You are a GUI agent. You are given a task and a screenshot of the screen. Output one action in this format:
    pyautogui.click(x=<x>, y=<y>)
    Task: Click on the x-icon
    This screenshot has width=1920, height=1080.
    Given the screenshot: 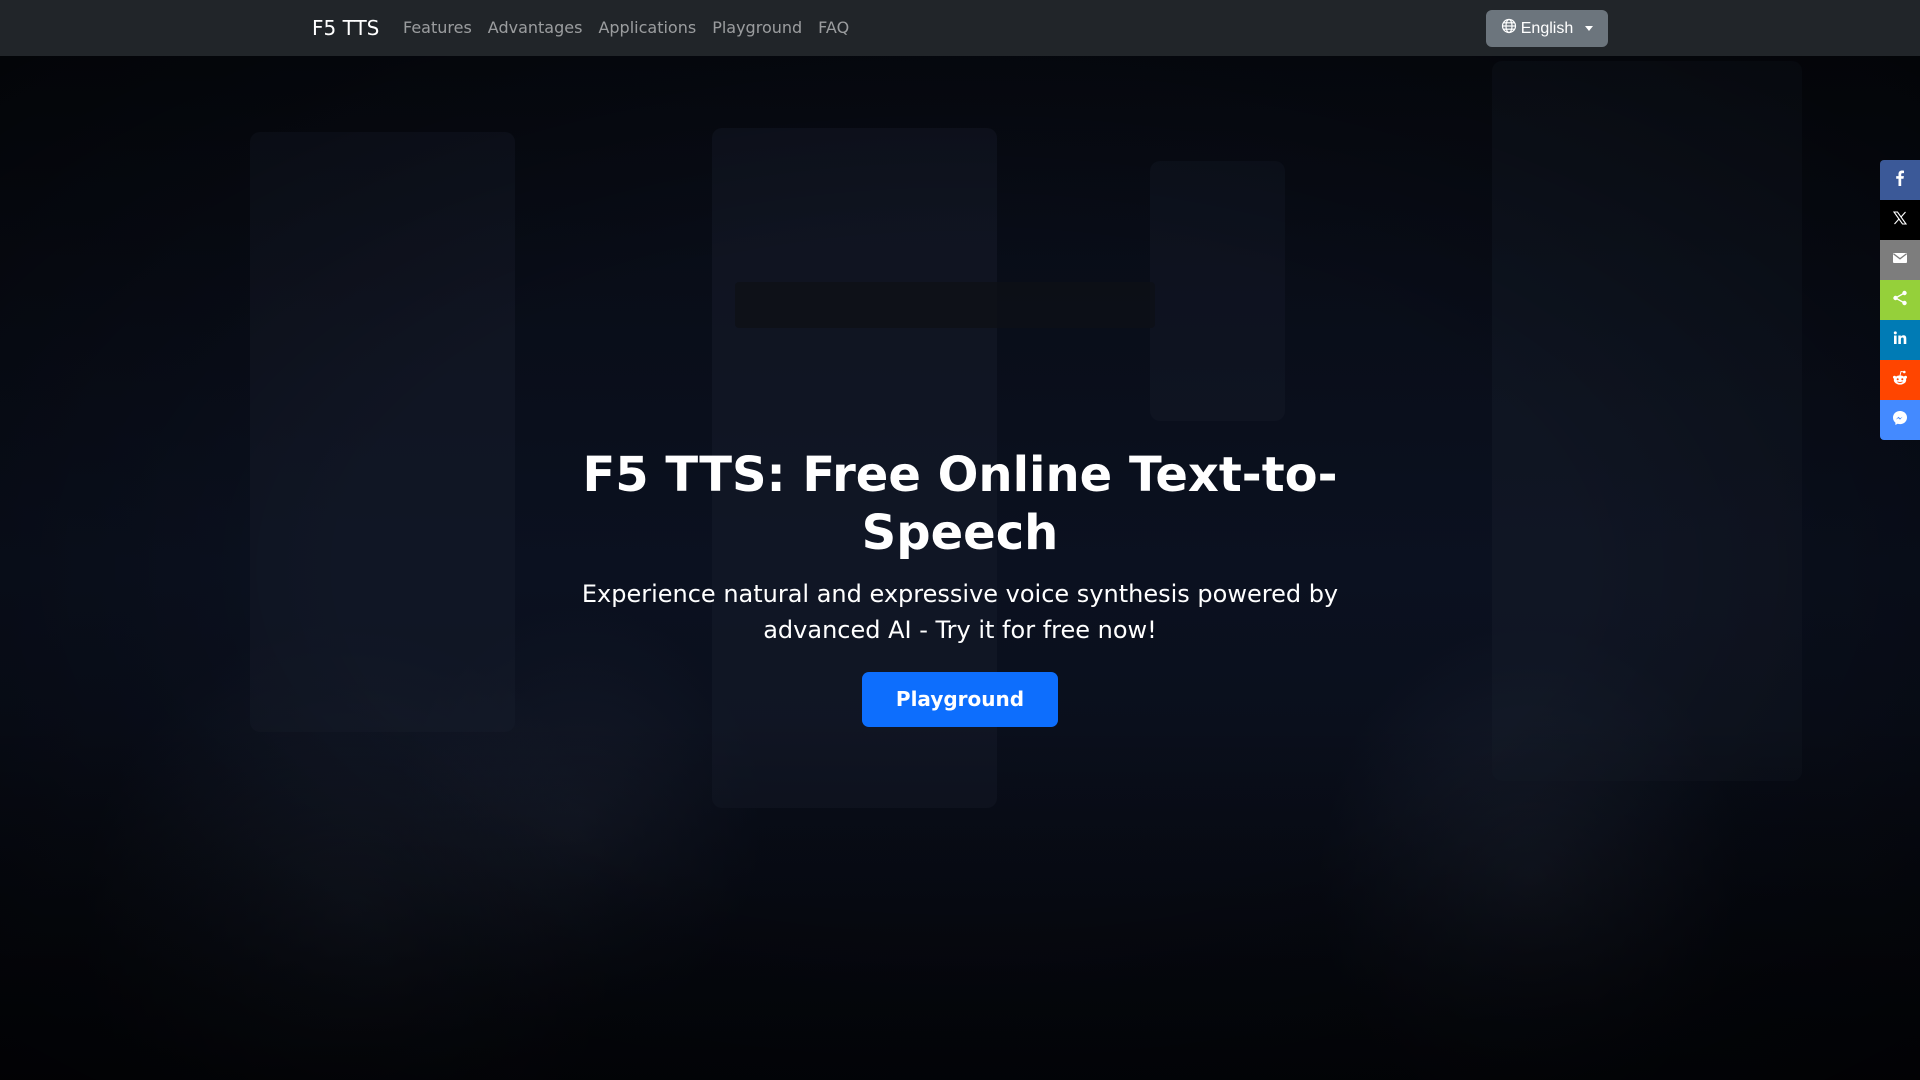 What is the action you would take?
    pyautogui.click(x=1900, y=220)
    